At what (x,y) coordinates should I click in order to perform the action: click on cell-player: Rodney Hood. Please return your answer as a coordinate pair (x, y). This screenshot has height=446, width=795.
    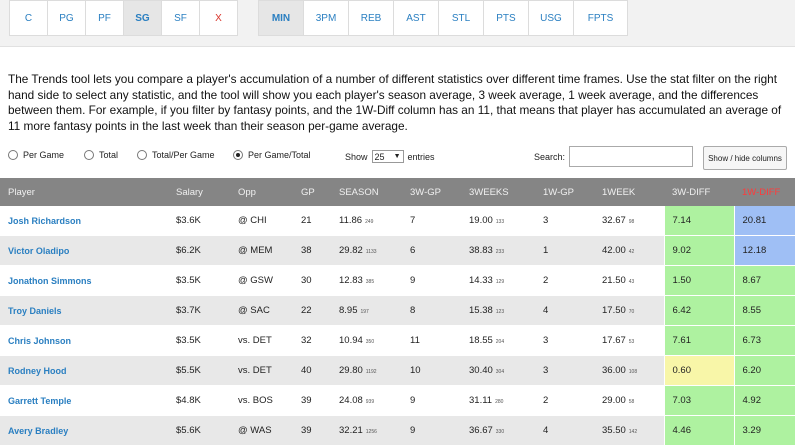
    Looking at the image, I should click on (84, 370).